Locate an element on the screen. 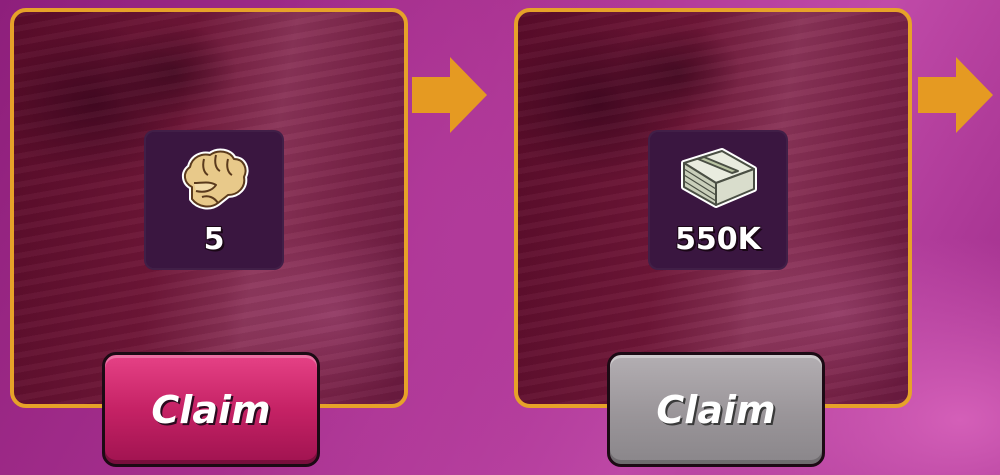 The image size is (1000, 475). reward-tile: 550K is located at coordinates (718, 200).